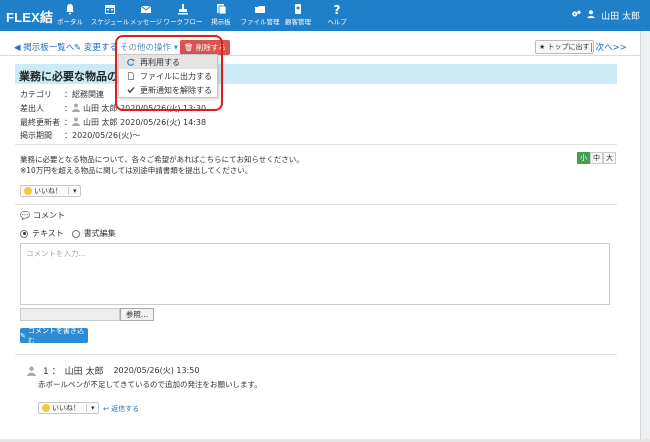  Describe the element at coordinates (169, 73) in the screenshot. I see `highlight-annotation` at that location.